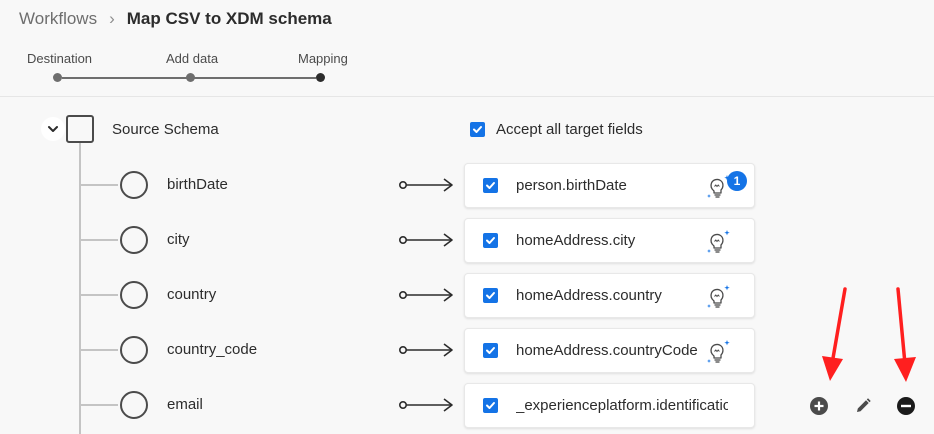  I want to click on source-field-name: birthDate, so click(197, 184).